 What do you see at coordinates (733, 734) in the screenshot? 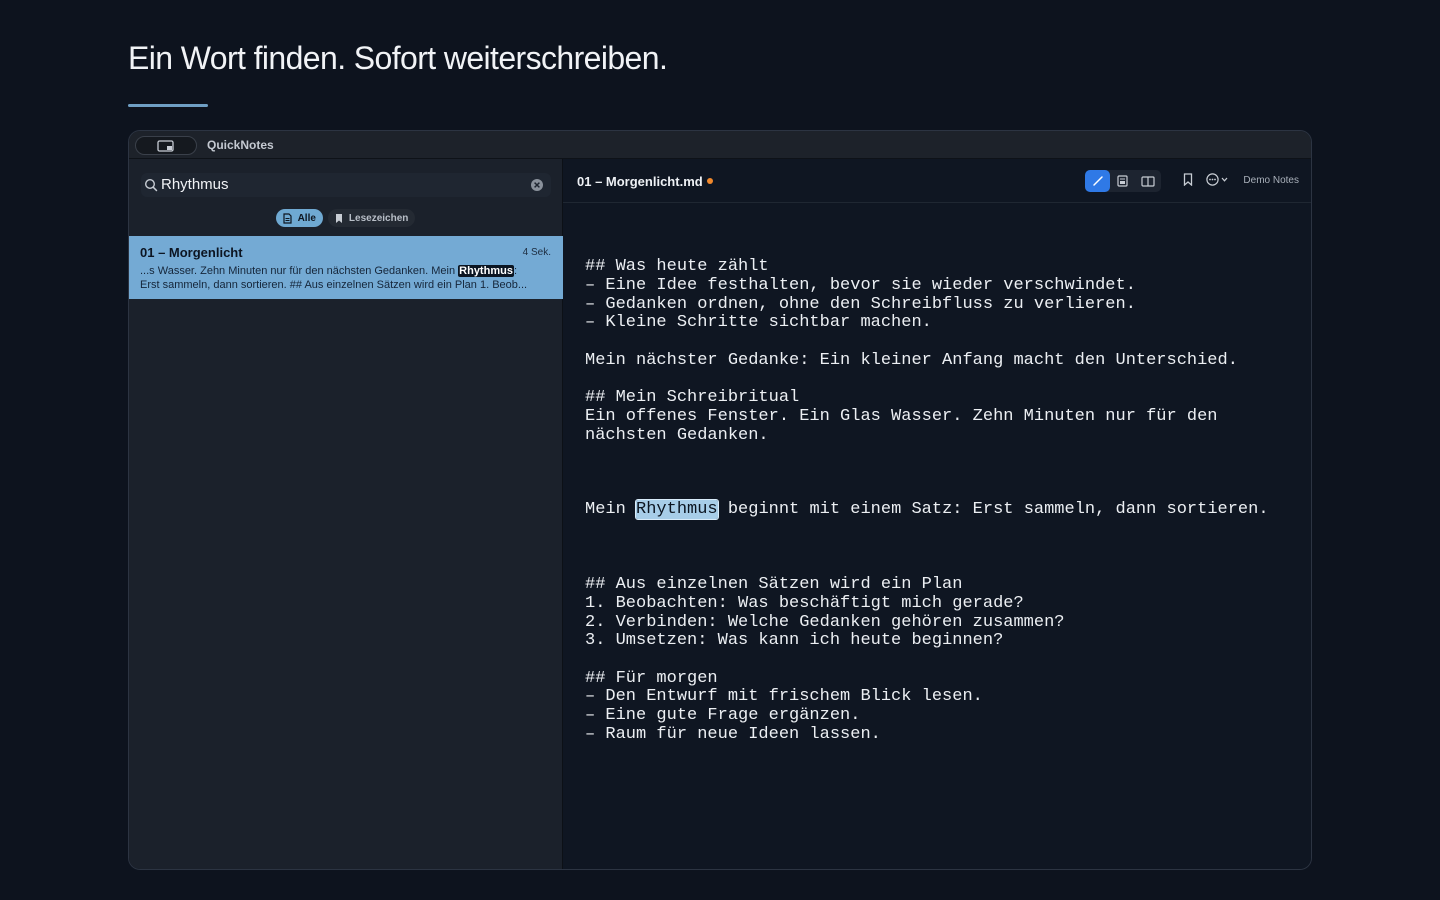
I see `editor-line: – Raum für neue Ideen lassen.` at bounding box center [733, 734].